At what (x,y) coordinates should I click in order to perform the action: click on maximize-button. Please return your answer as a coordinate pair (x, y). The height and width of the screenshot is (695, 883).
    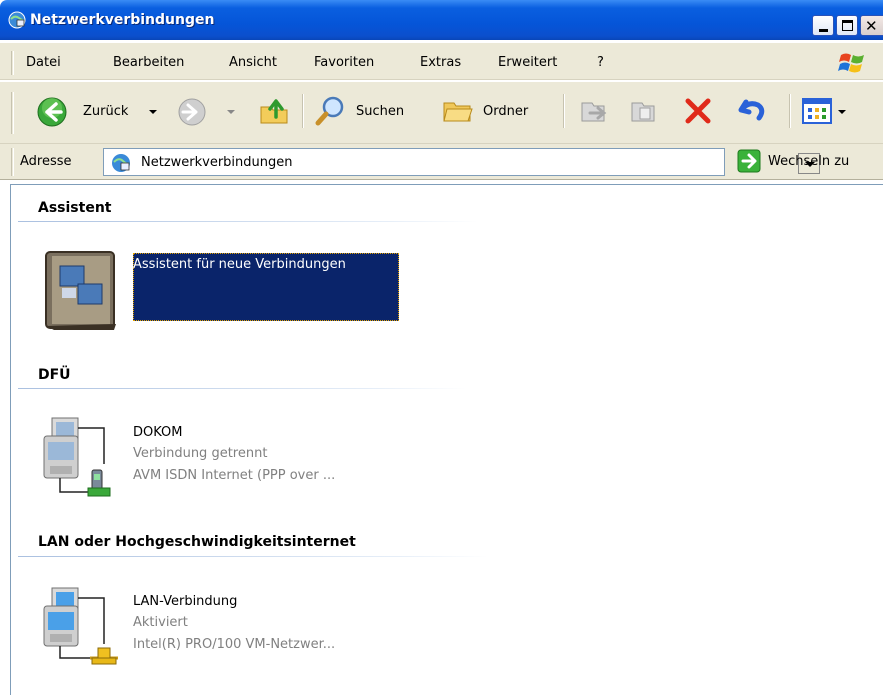
    Looking at the image, I should click on (847, 25).